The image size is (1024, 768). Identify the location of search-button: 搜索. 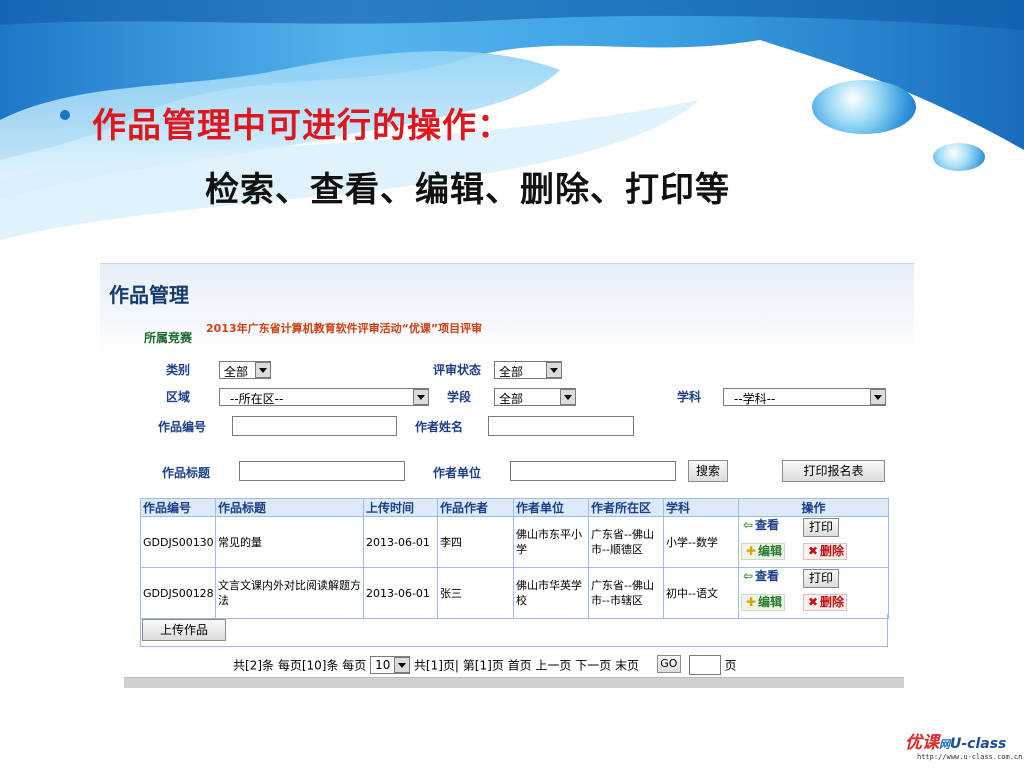
(708, 471).